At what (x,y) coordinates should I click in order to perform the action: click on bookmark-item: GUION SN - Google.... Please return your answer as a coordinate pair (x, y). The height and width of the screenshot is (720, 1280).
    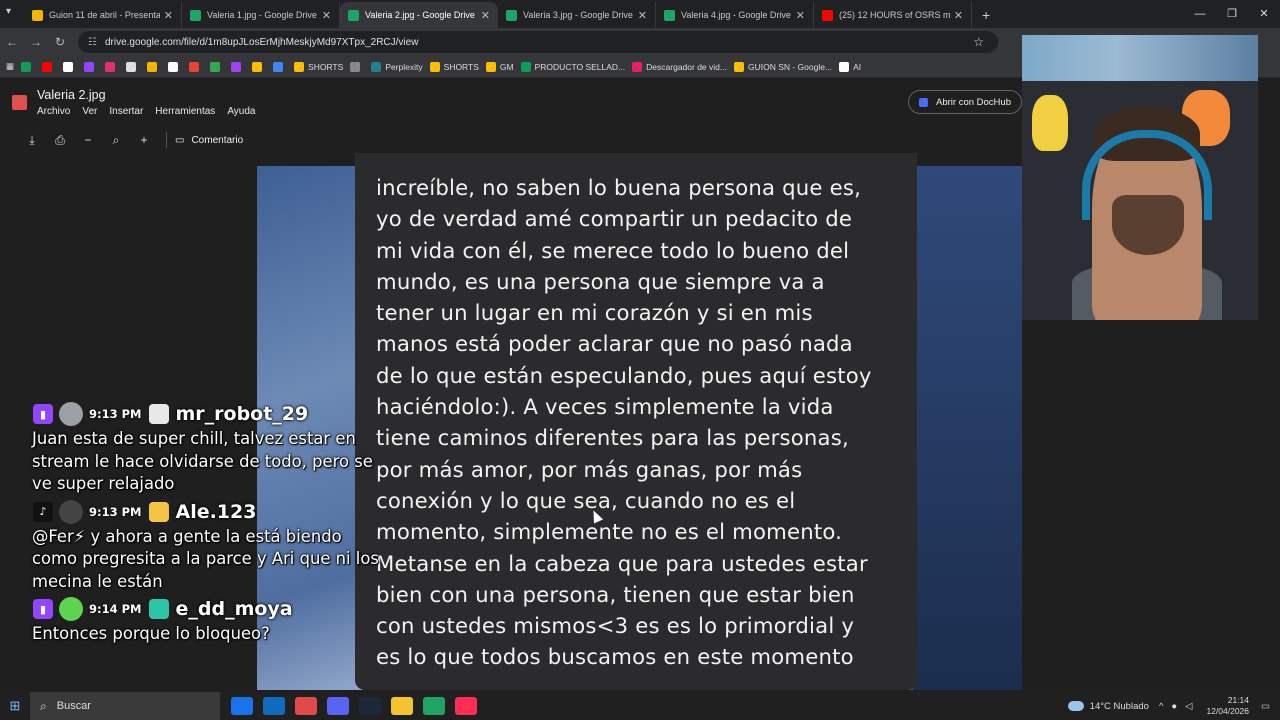
    Looking at the image, I should click on (782, 66).